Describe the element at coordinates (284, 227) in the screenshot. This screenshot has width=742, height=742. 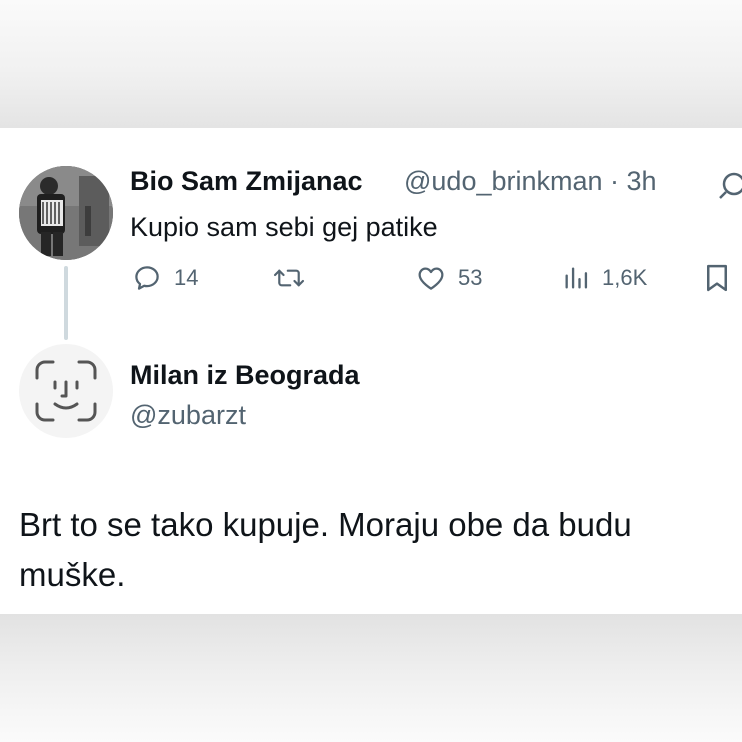
I see `tweet-text: Kupio sam sebi gej patike` at that location.